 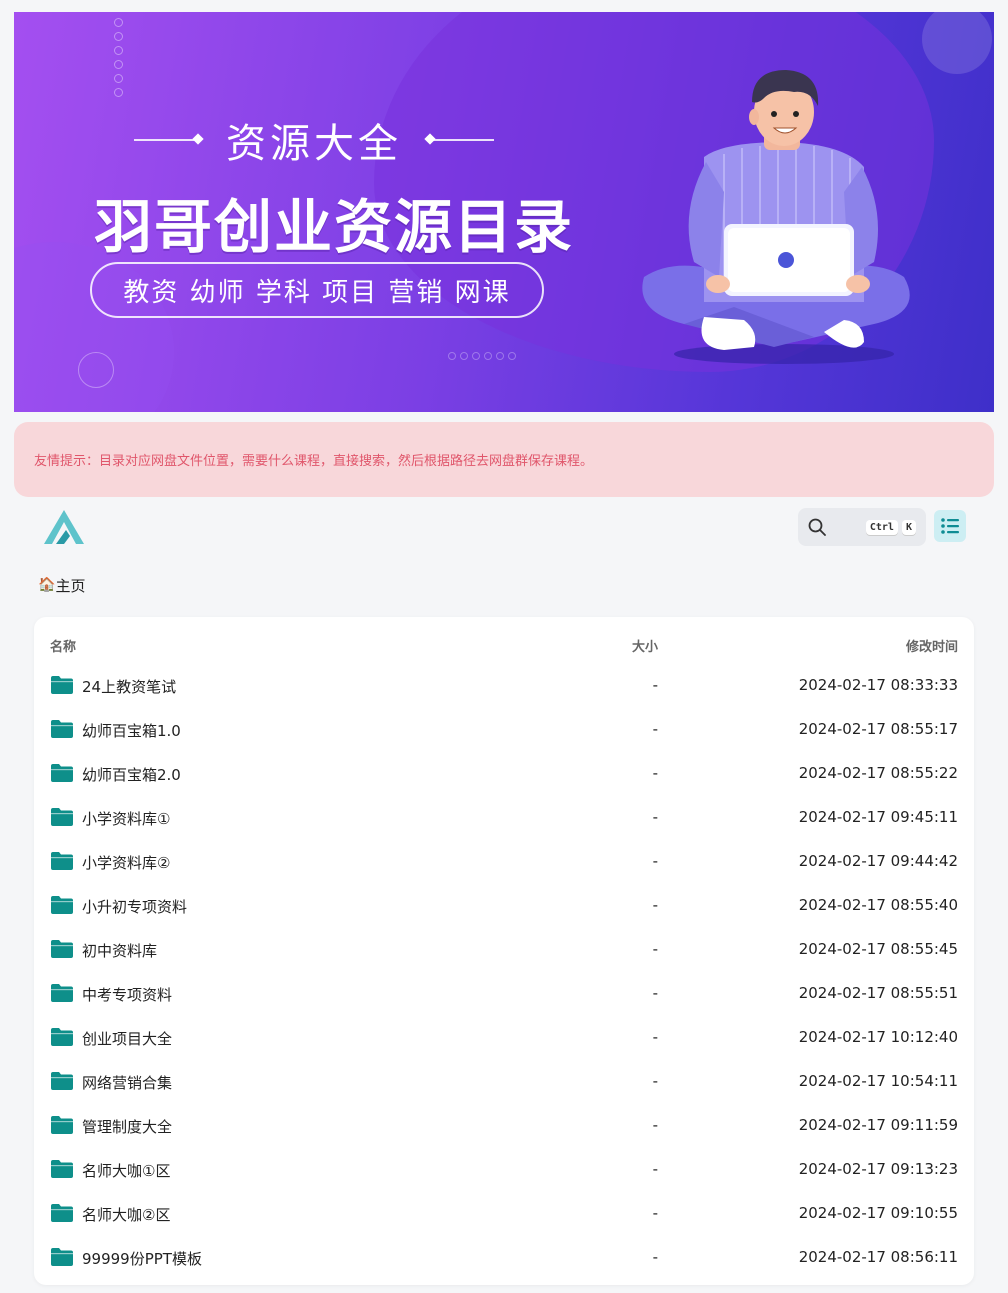 I want to click on column-header-size: 大小, so click(x=645, y=645).